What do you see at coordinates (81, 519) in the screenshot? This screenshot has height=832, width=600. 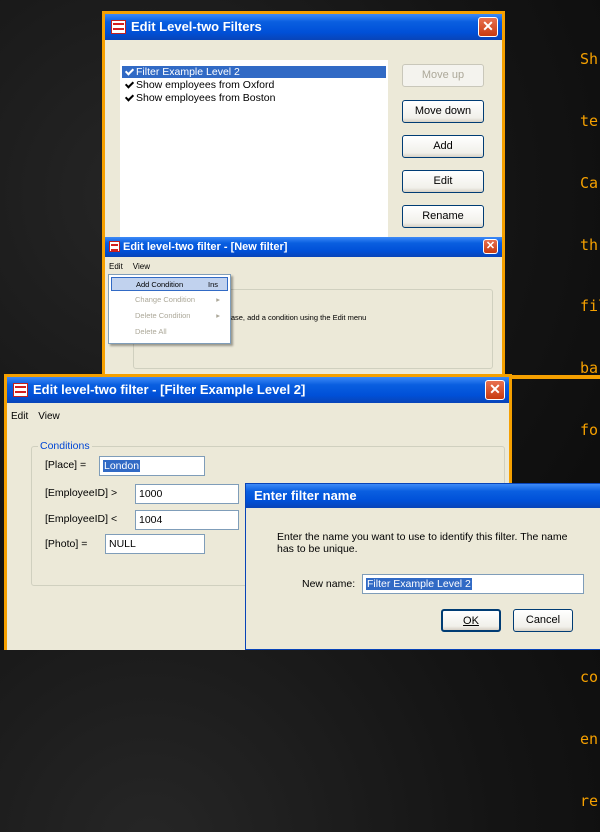 I see `condition-label: [EmployeeID] <` at bounding box center [81, 519].